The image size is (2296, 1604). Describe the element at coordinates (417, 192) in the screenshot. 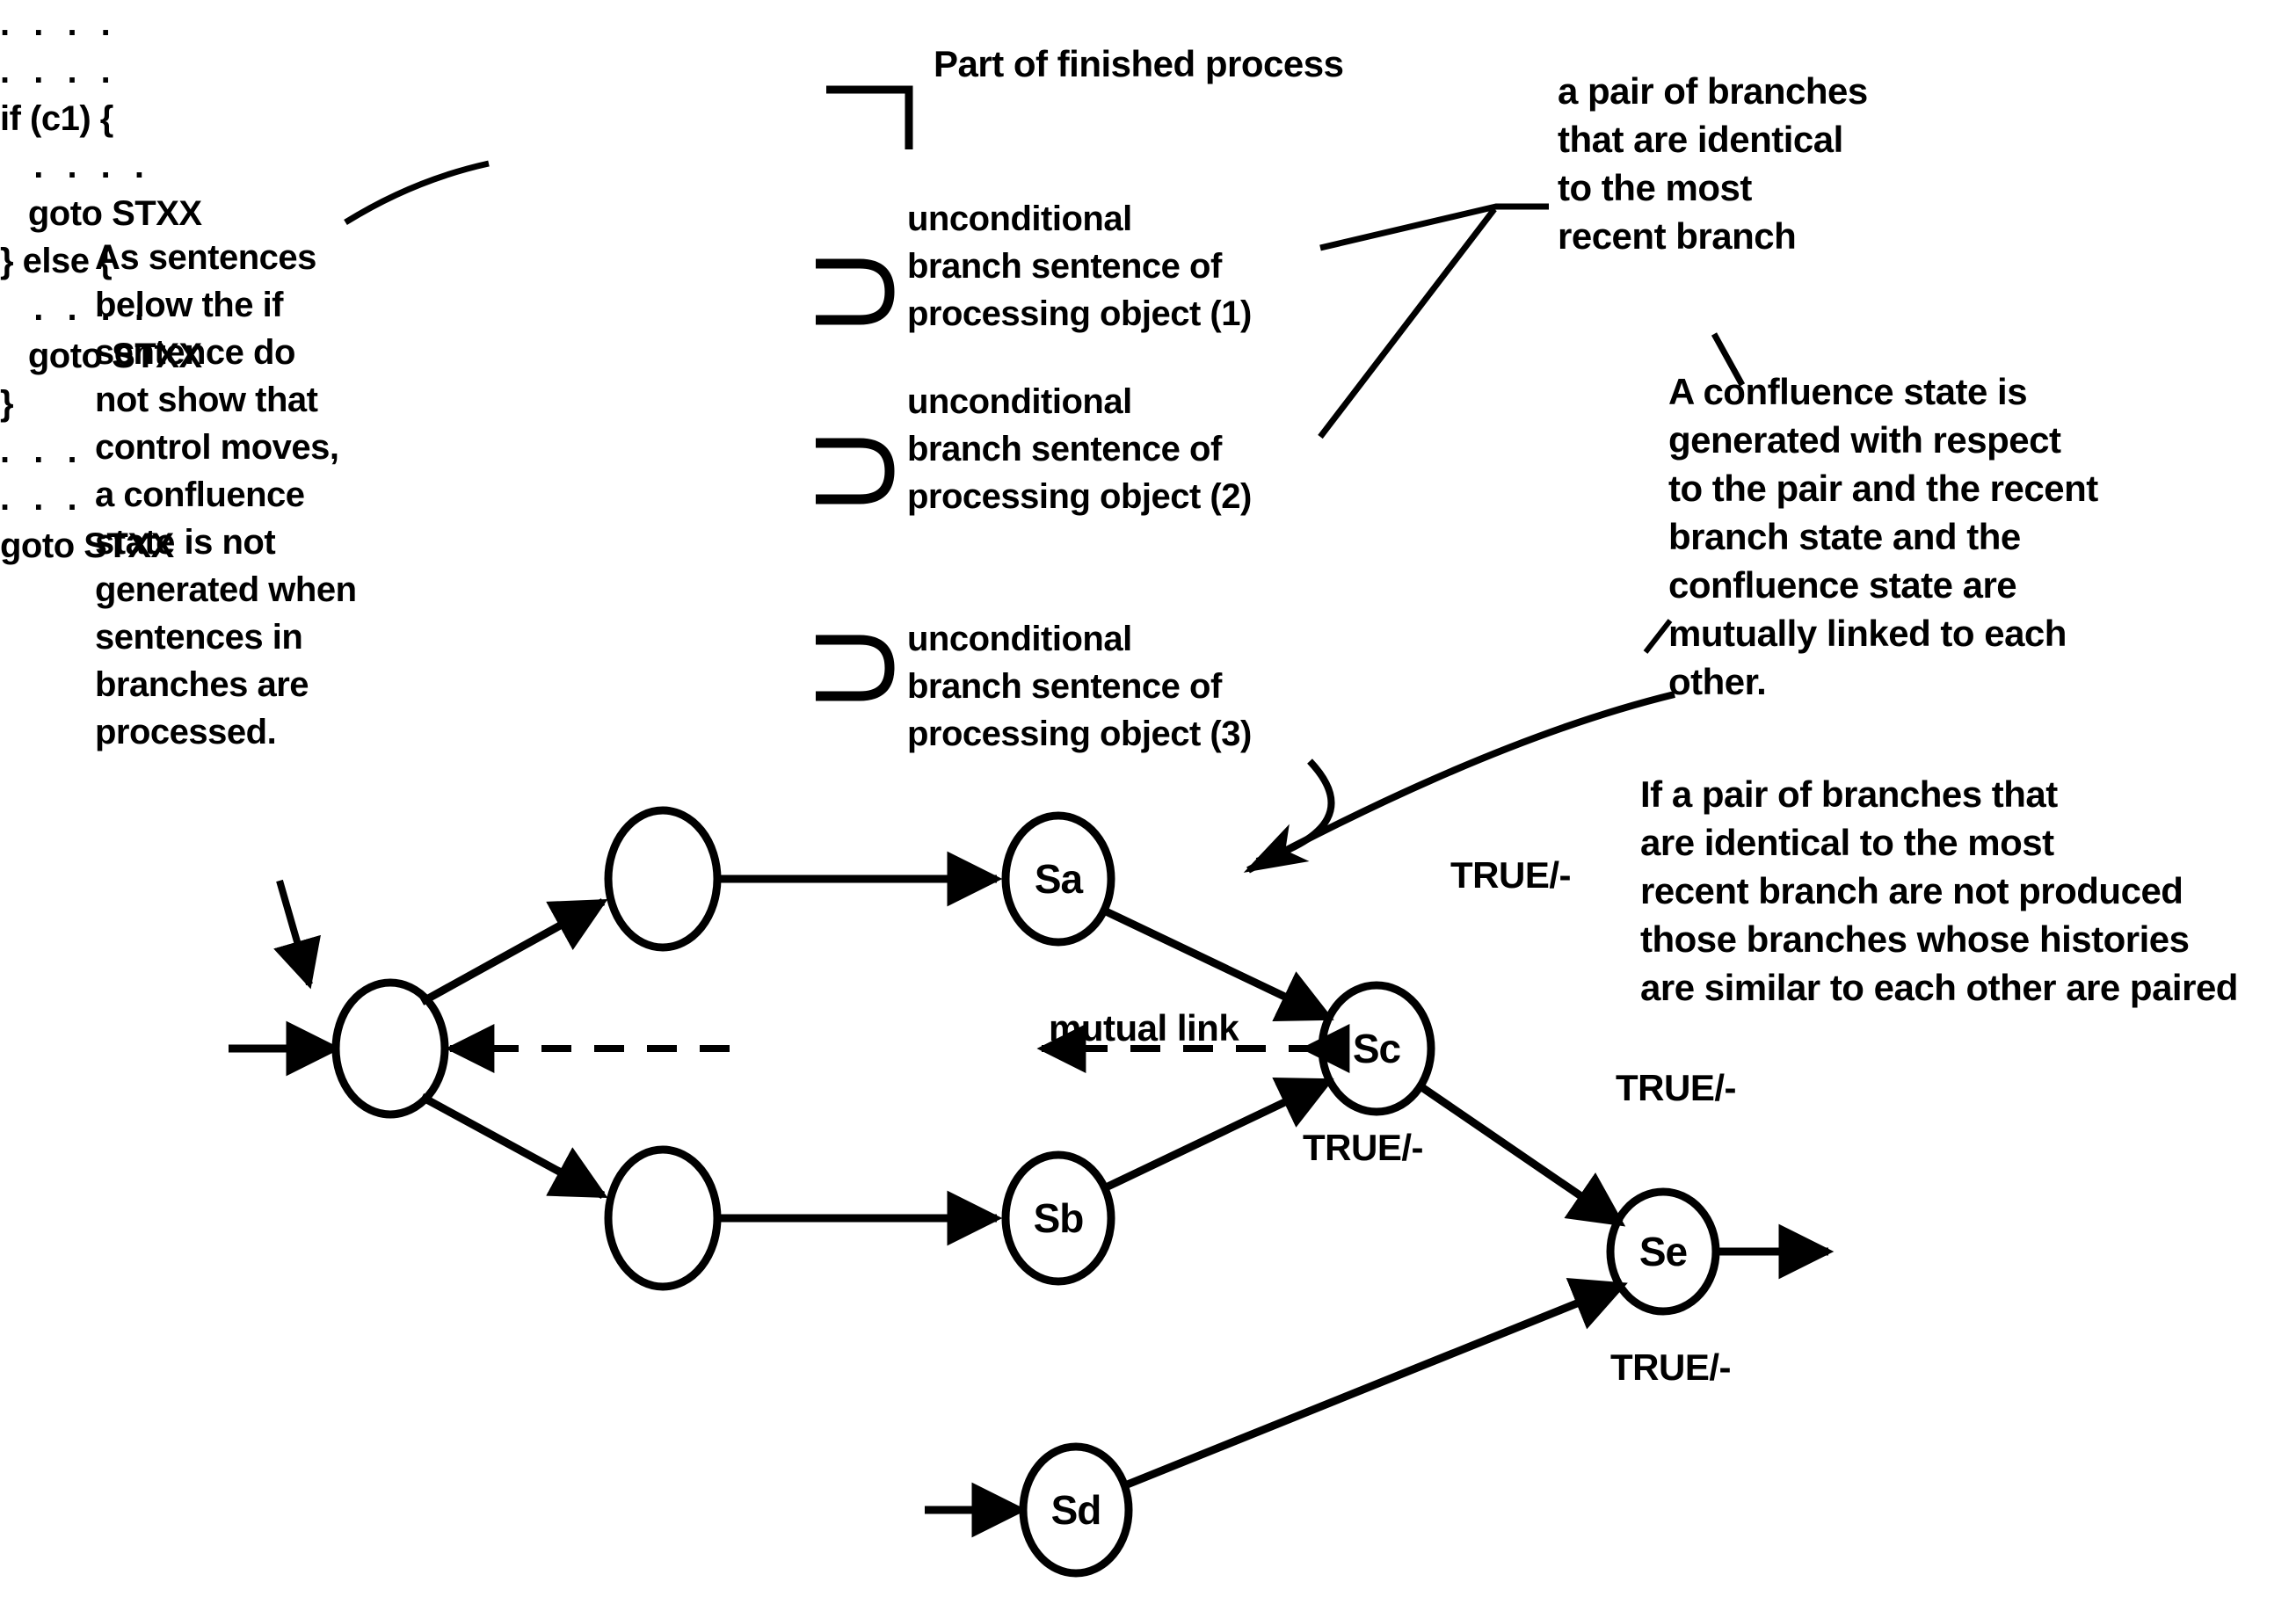

I see `leader-line-to-if-statement` at that location.